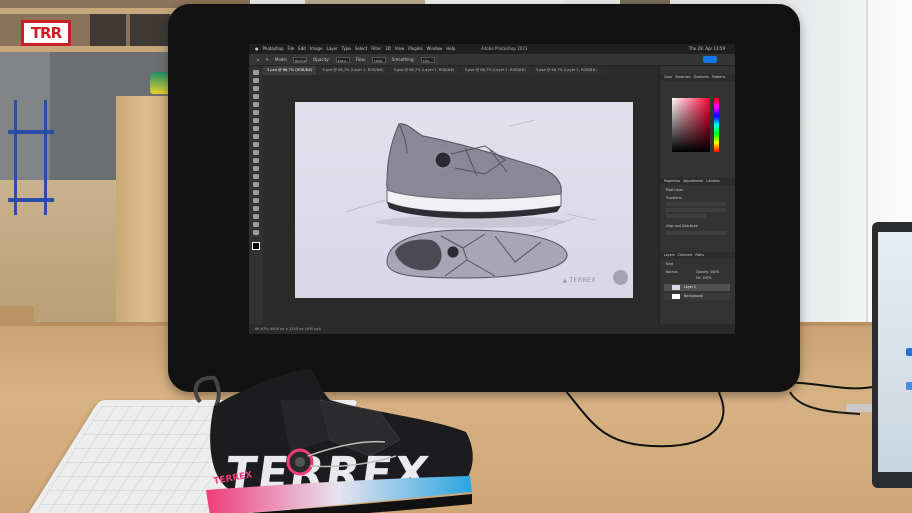 The image size is (912, 513). I want to click on panel-tab: Channels, so click(685, 255).